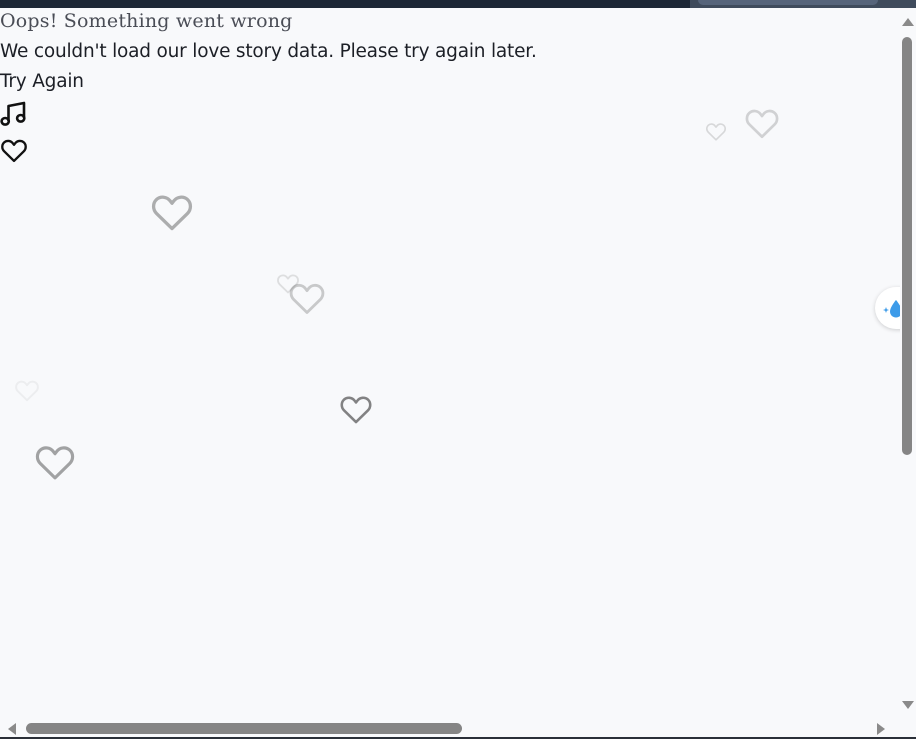 This screenshot has width=916, height=739. I want to click on music-note-icon, so click(13, 113).